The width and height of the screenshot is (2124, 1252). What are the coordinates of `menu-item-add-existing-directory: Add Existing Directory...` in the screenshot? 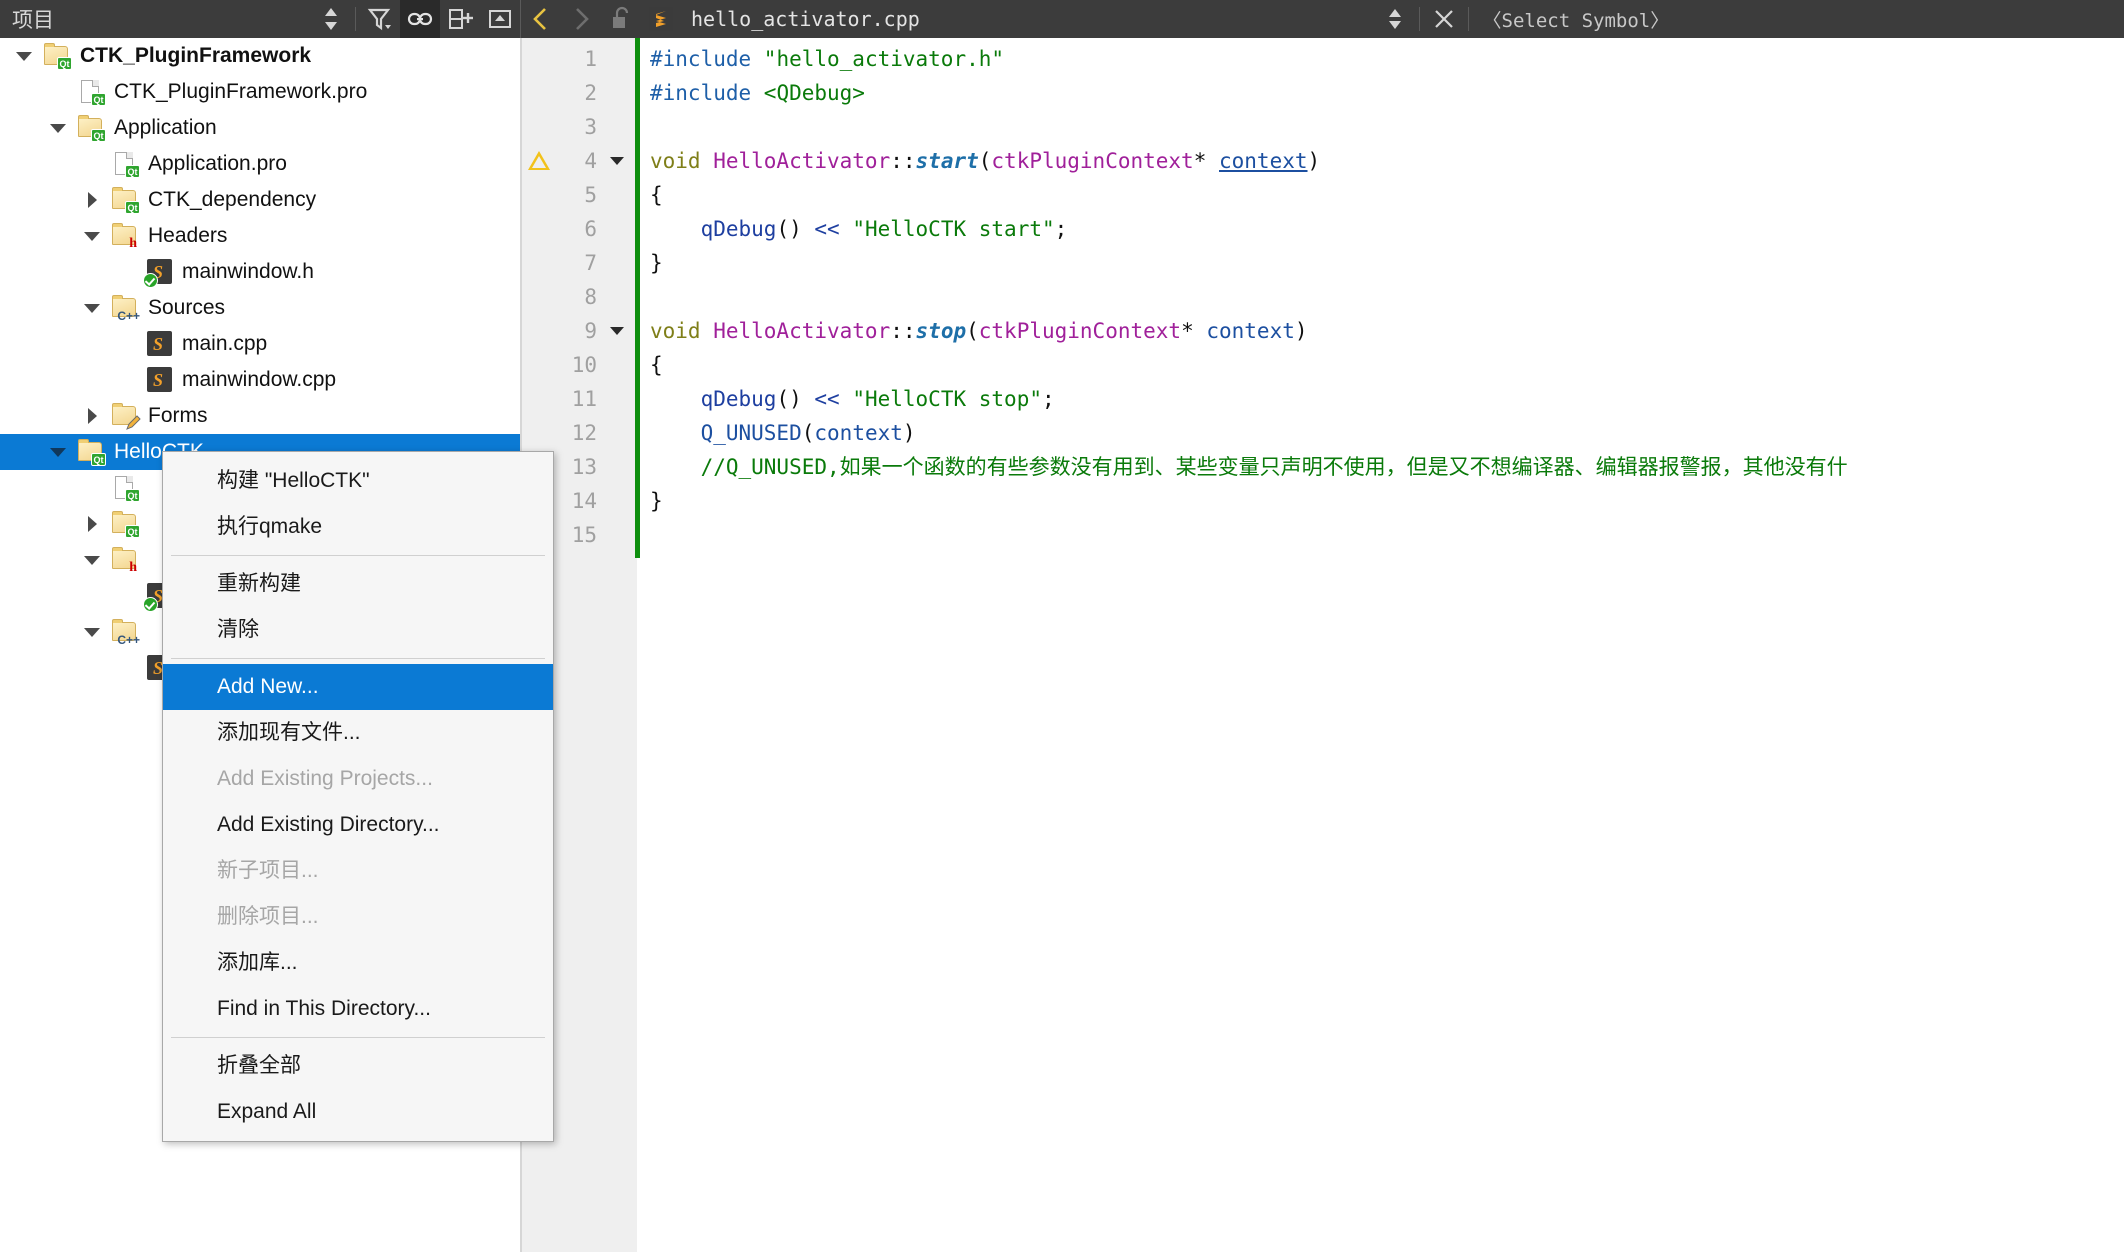 It's located at (358, 825).